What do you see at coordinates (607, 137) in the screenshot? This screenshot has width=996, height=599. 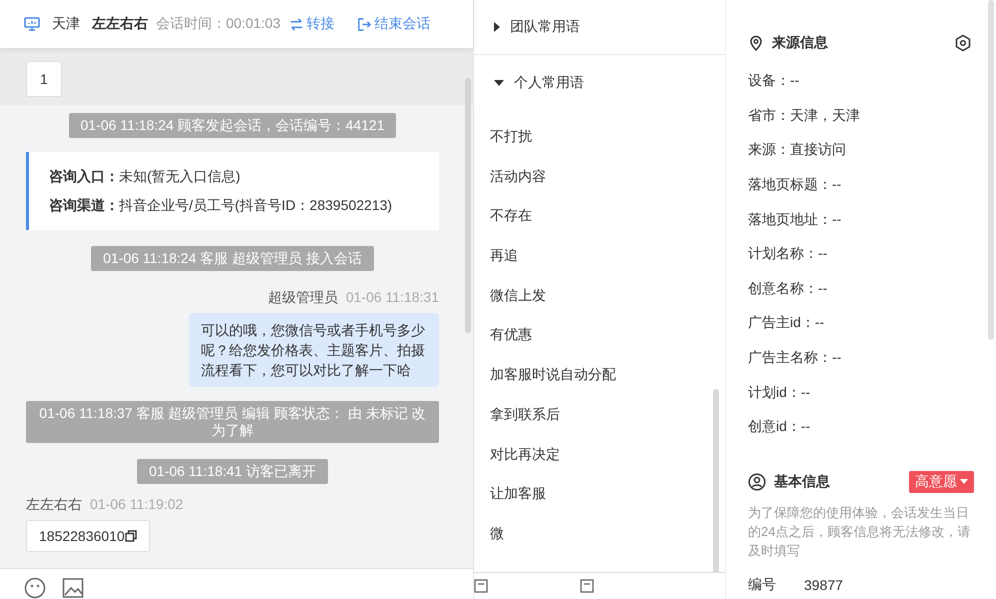 I see `phrase-item: 不打扰` at bounding box center [607, 137].